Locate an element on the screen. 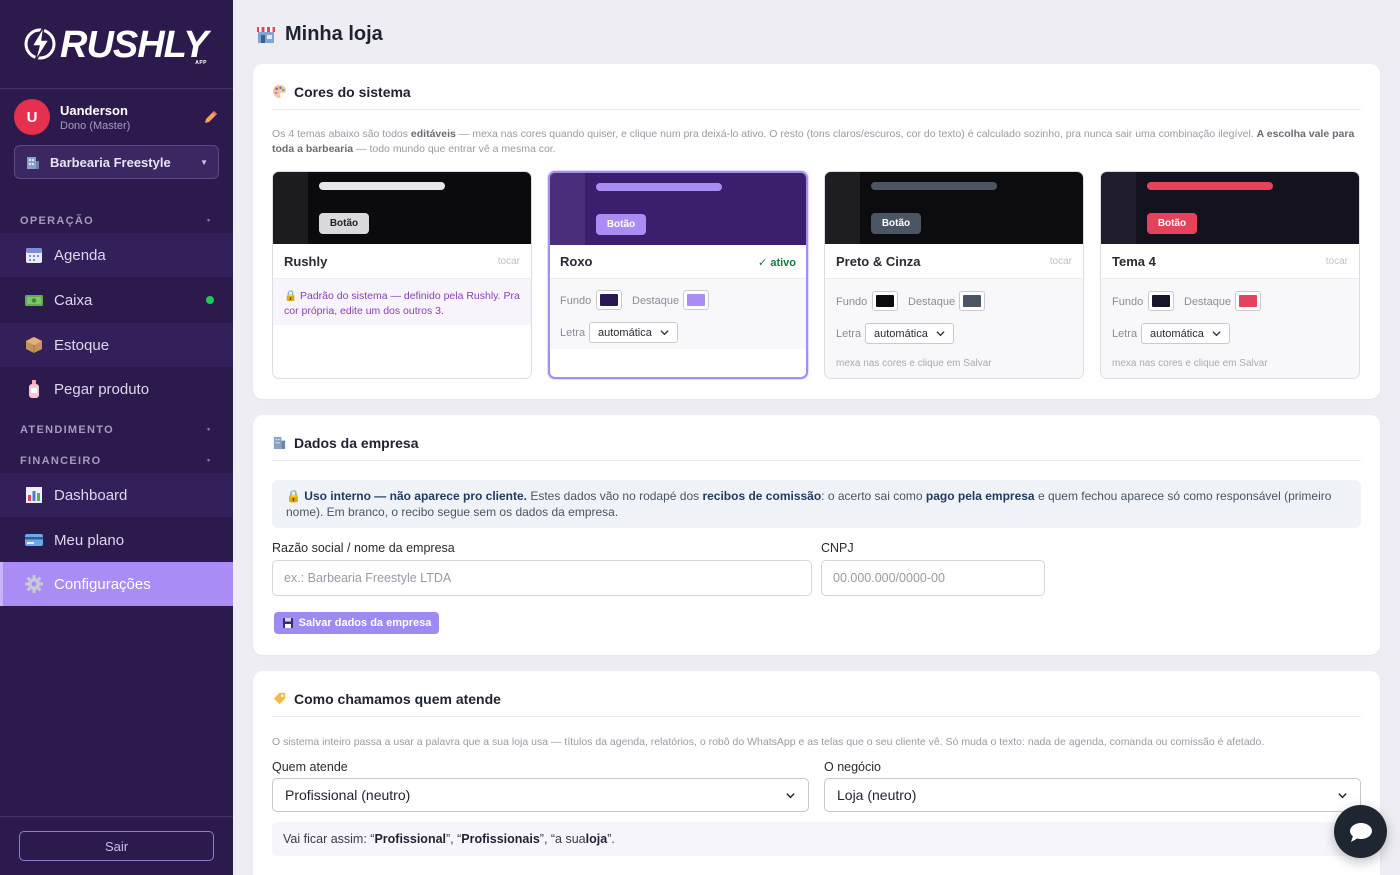 This screenshot has height=875, width=1400. store-icon is located at coordinates (266, 35).